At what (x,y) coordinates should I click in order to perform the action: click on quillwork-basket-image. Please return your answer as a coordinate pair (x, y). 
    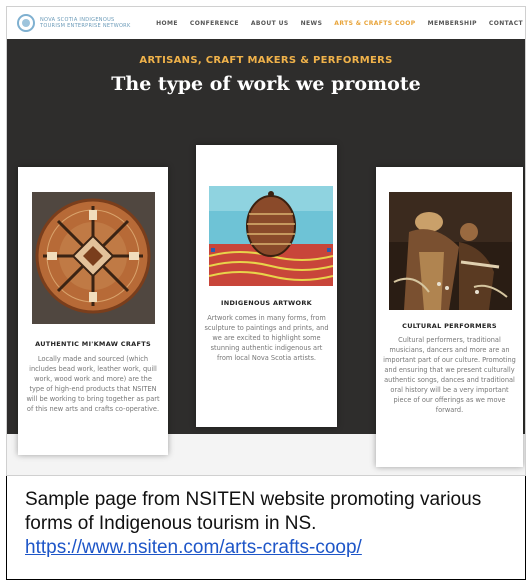
    Looking at the image, I should click on (93, 258).